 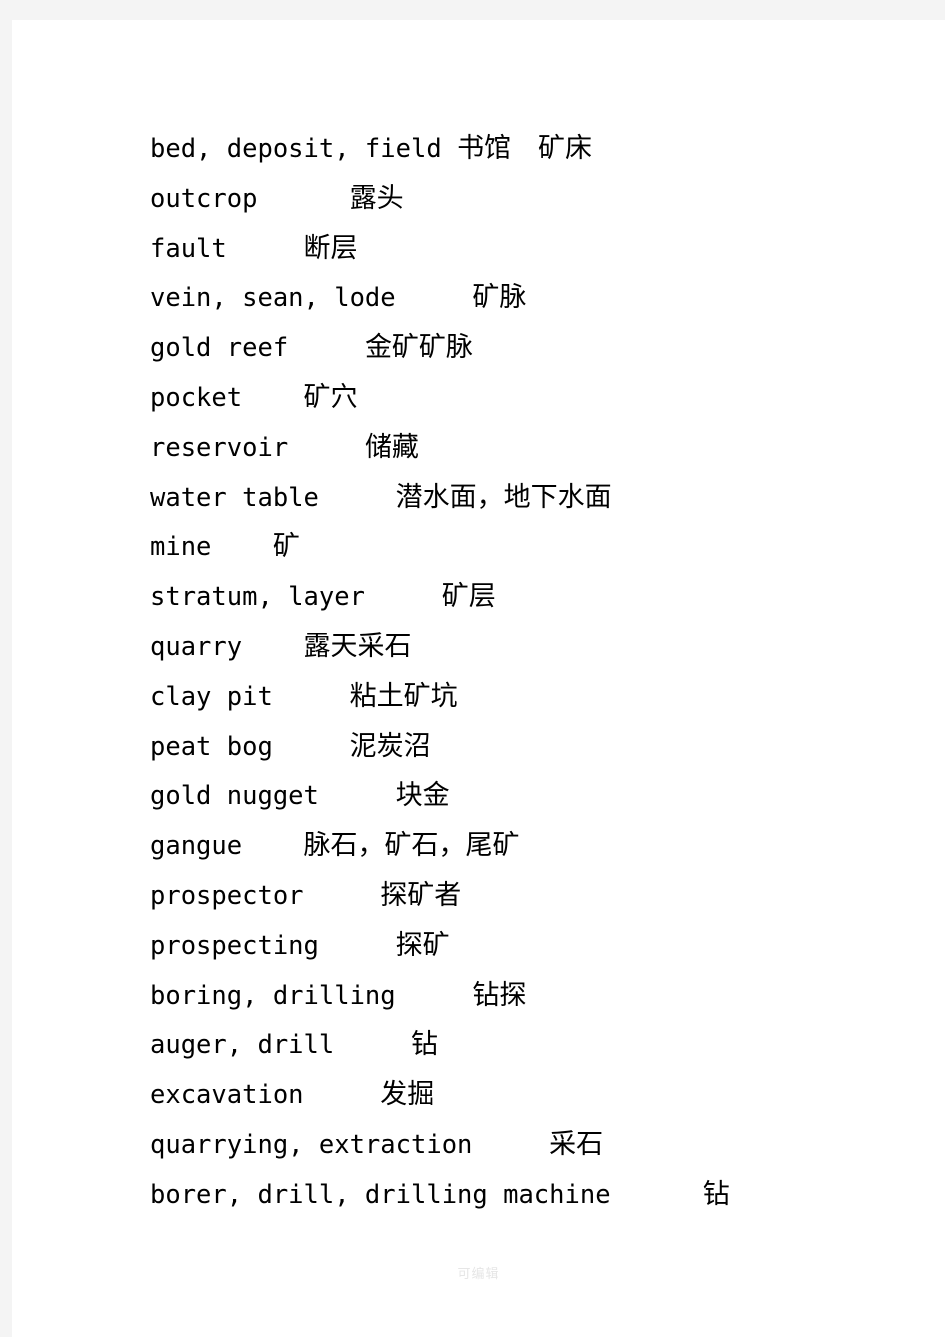 I want to click on glossary-term-zh: 探矿, so click(x=422, y=945).